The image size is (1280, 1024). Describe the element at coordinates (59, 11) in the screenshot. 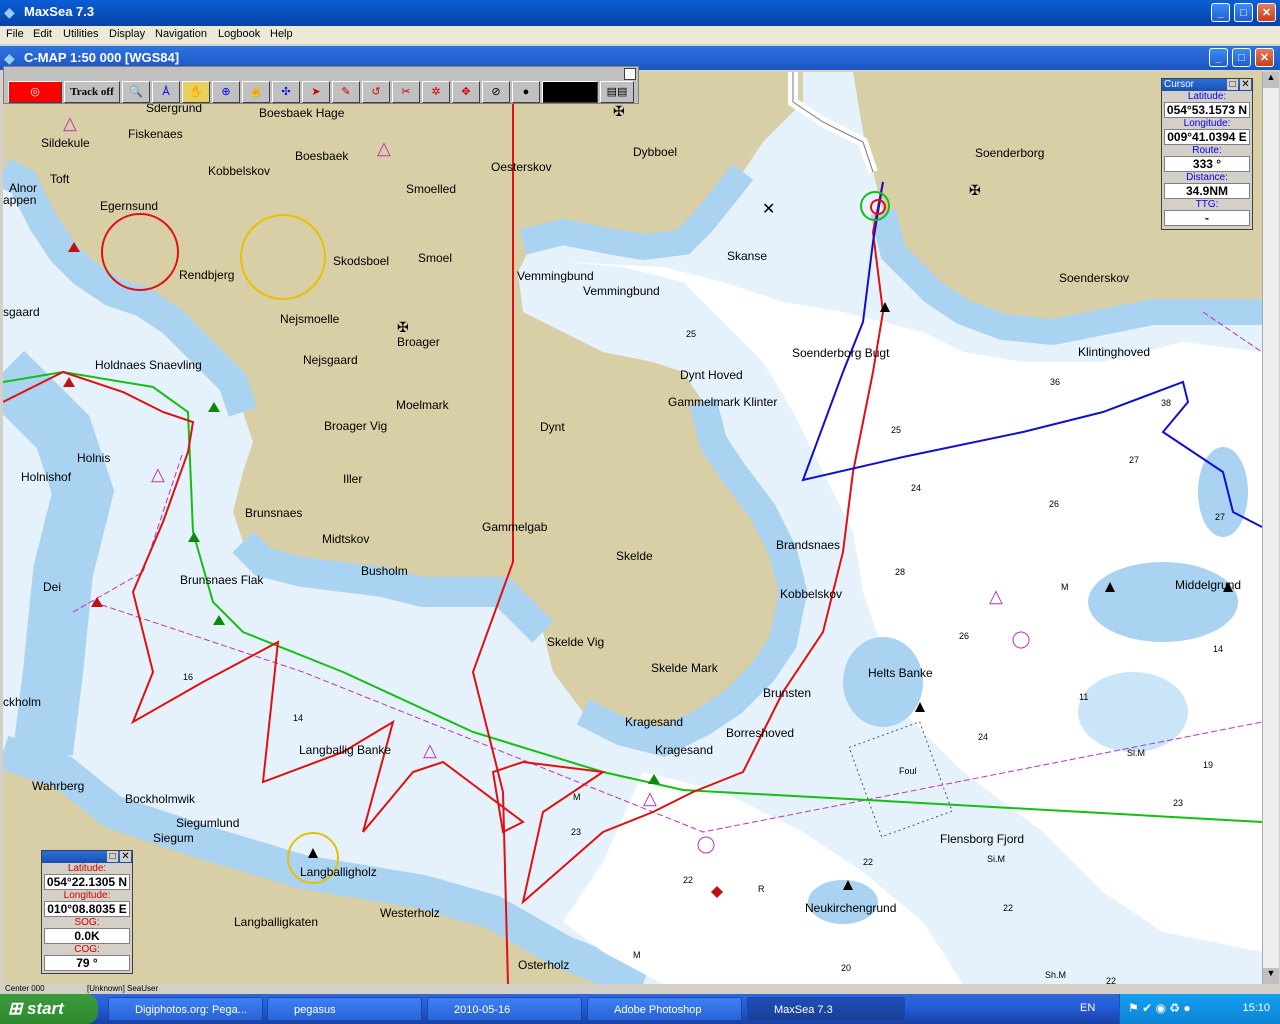

I see `app-title: MaxSea 7.3` at that location.